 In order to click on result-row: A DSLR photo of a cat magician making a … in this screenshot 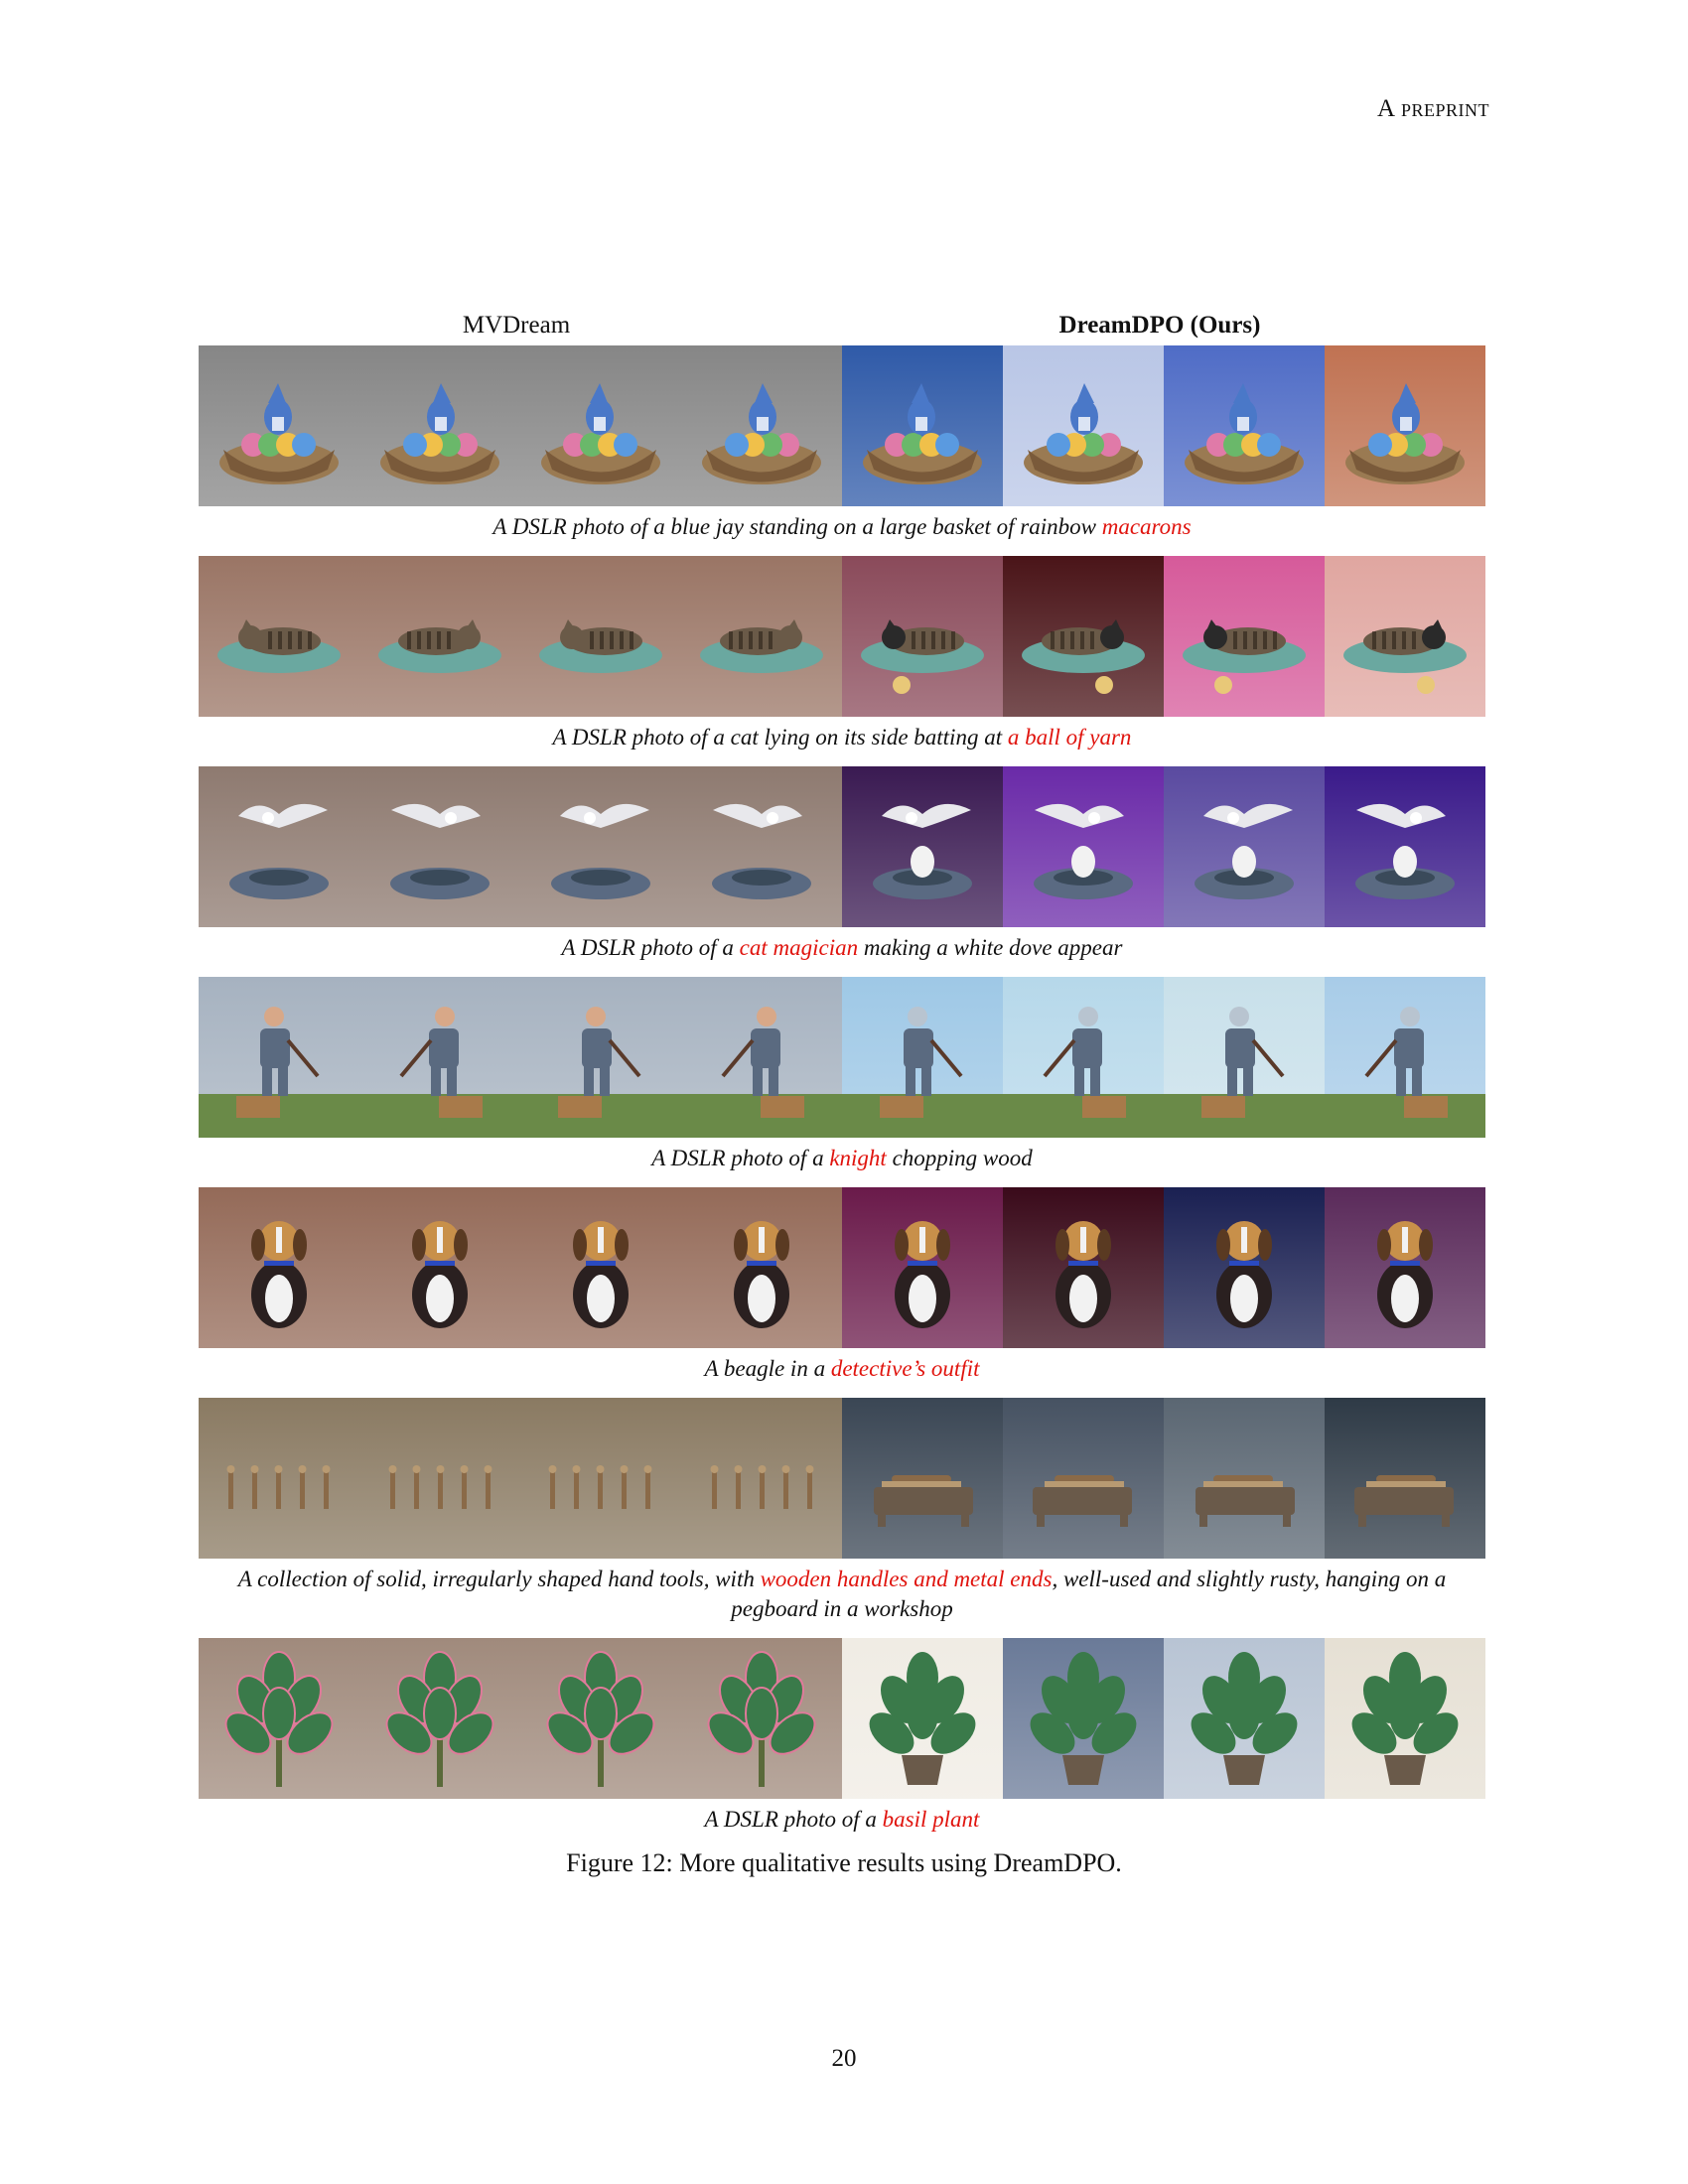, I will do `click(842, 864)`.